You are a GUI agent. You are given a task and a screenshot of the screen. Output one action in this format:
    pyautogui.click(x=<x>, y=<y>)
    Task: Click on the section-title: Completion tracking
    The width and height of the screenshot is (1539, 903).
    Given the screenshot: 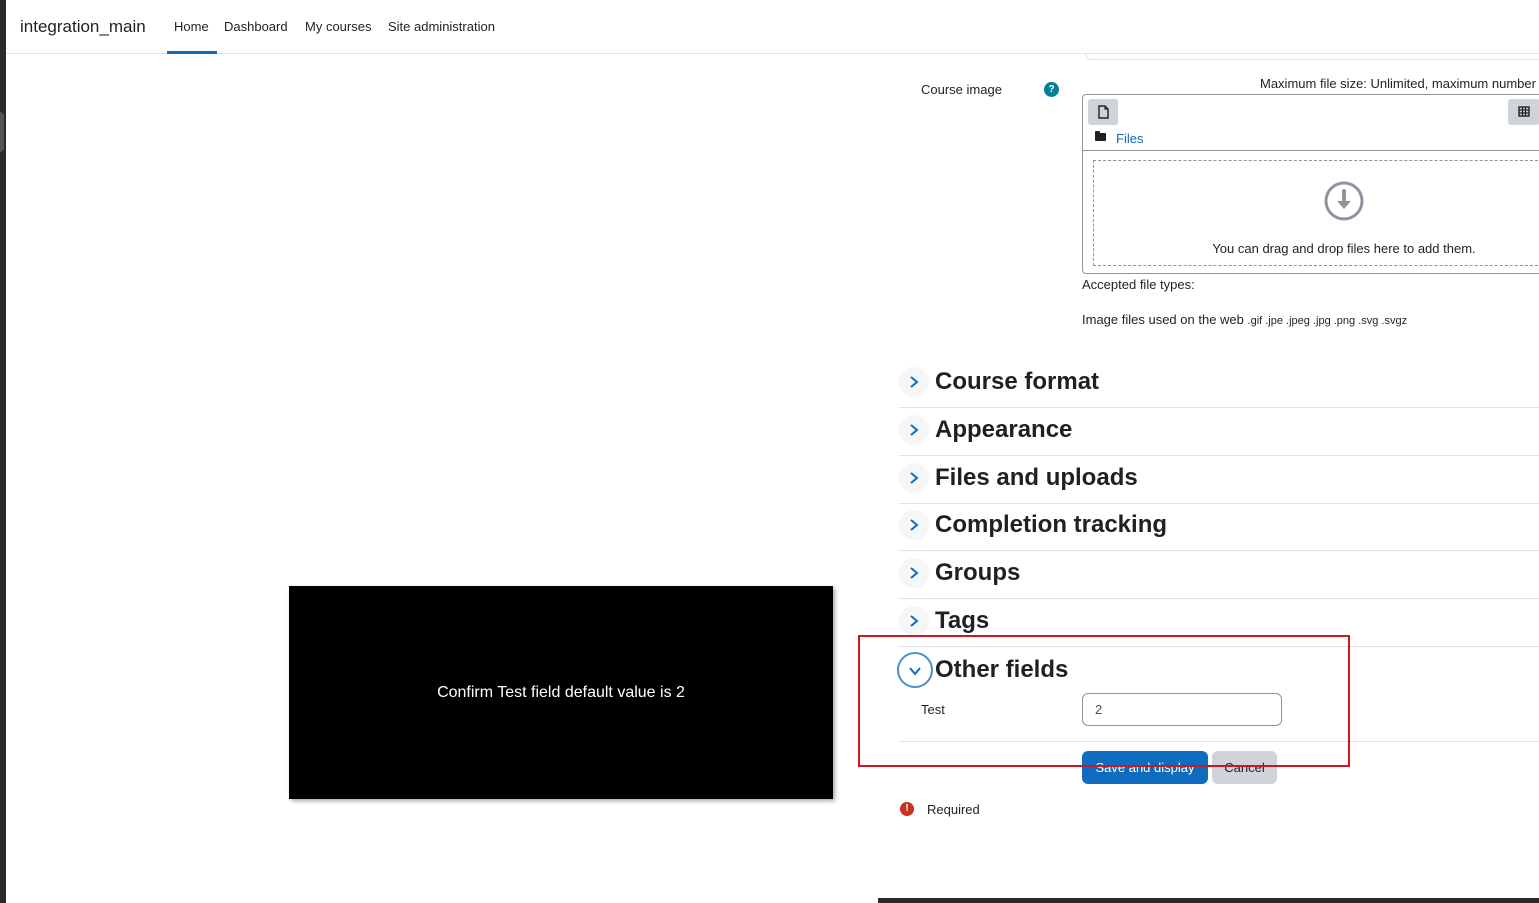 What is the action you would take?
    pyautogui.click(x=1051, y=525)
    